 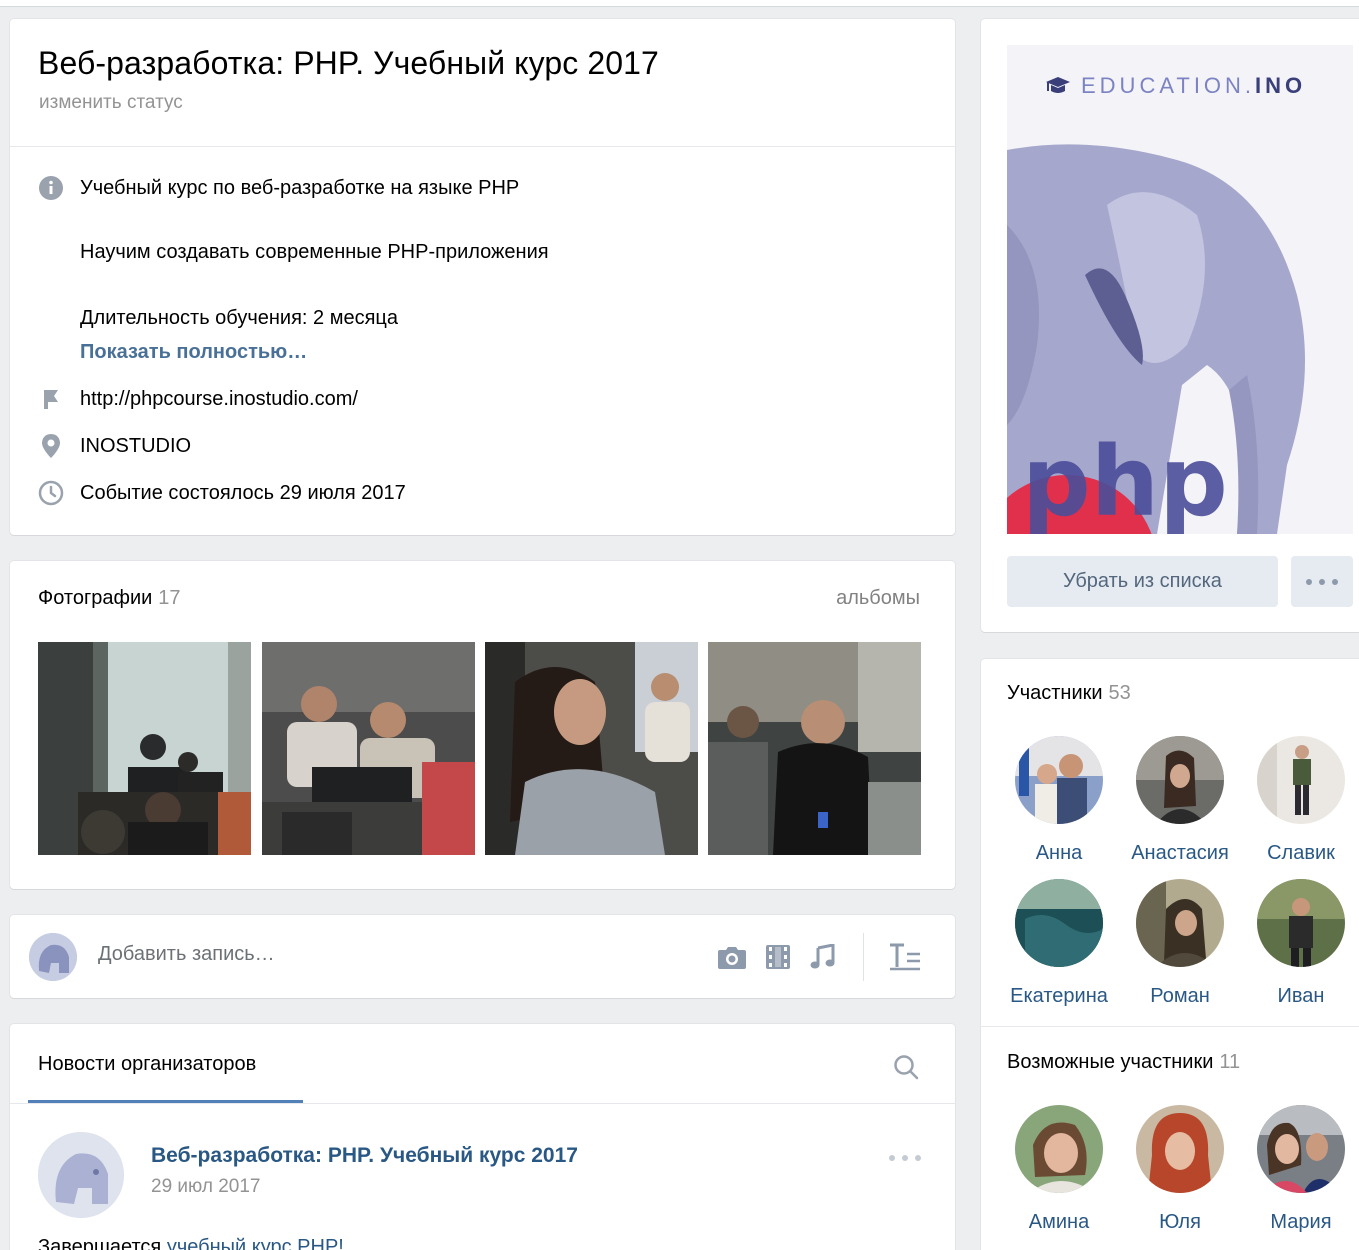 I want to click on website-link: http://phpcourse.inostudio.com/, so click(x=219, y=399).